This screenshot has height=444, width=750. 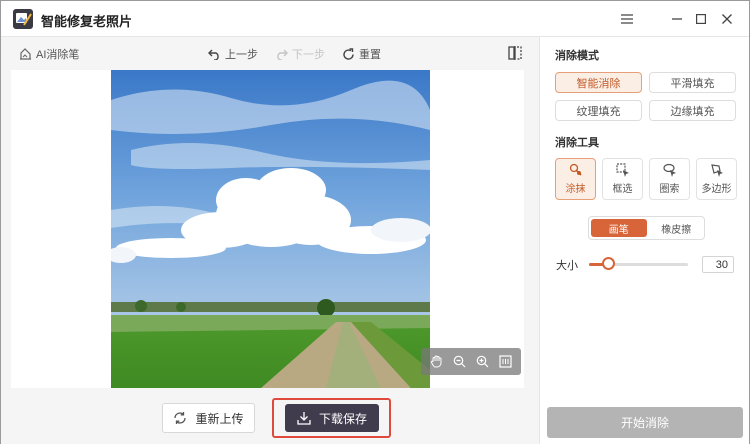 I want to click on tool-box-select: 框选, so click(x=622, y=179).